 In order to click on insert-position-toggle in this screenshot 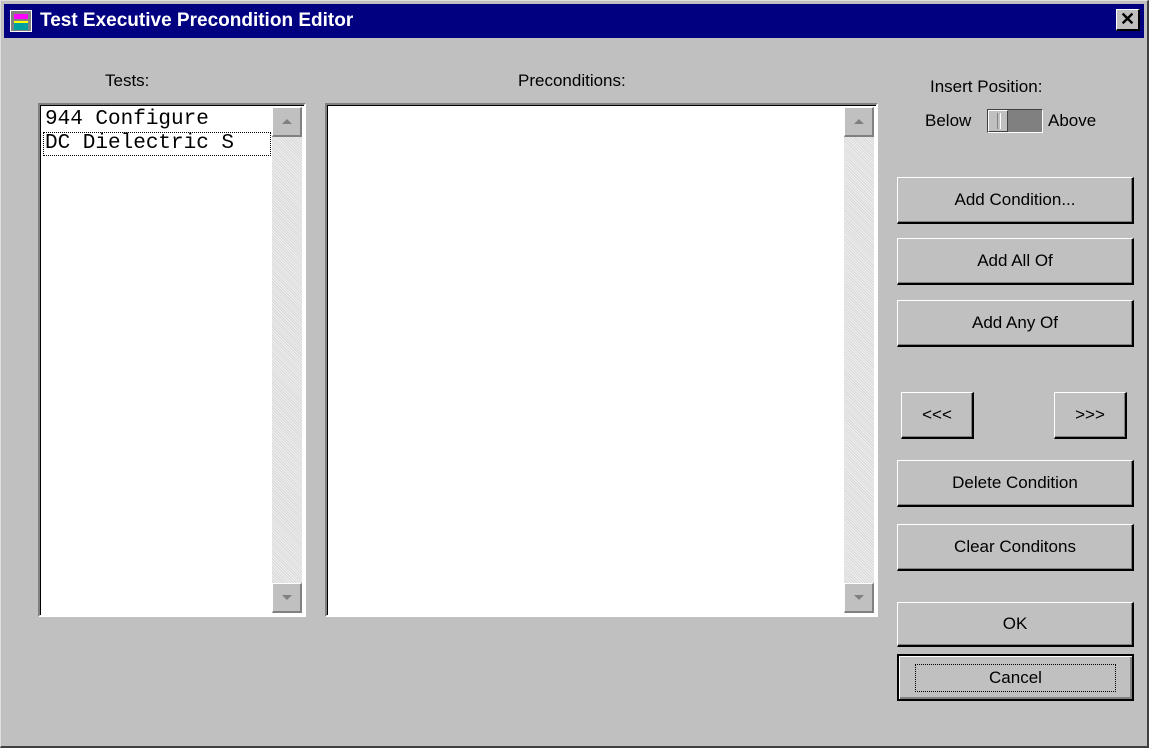, I will do `click(1015, 121)`.